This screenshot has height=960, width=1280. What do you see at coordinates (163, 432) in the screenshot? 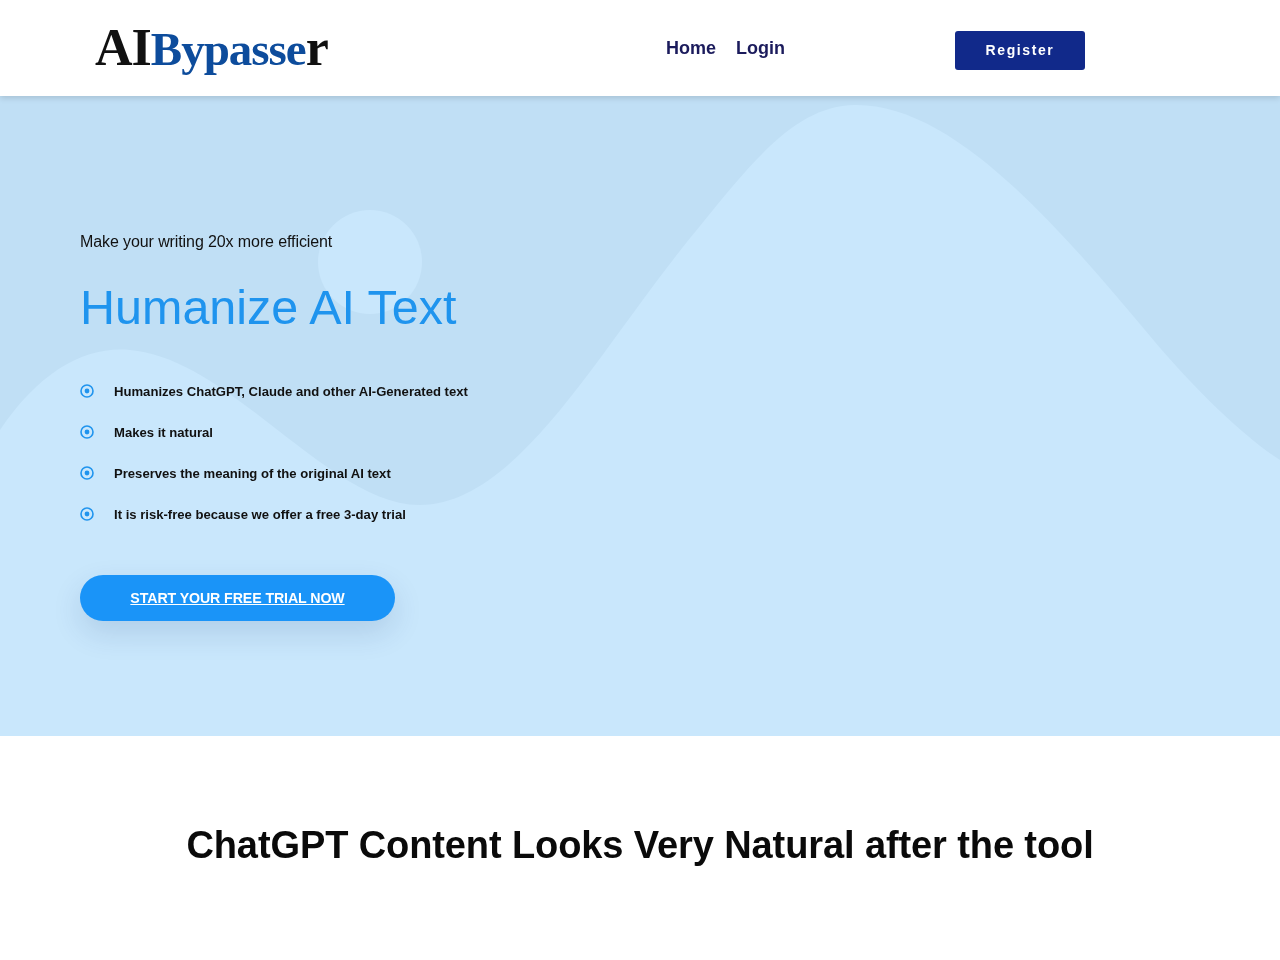
I see `feature-text: Makes it natural` at bounding box center [163, 432].